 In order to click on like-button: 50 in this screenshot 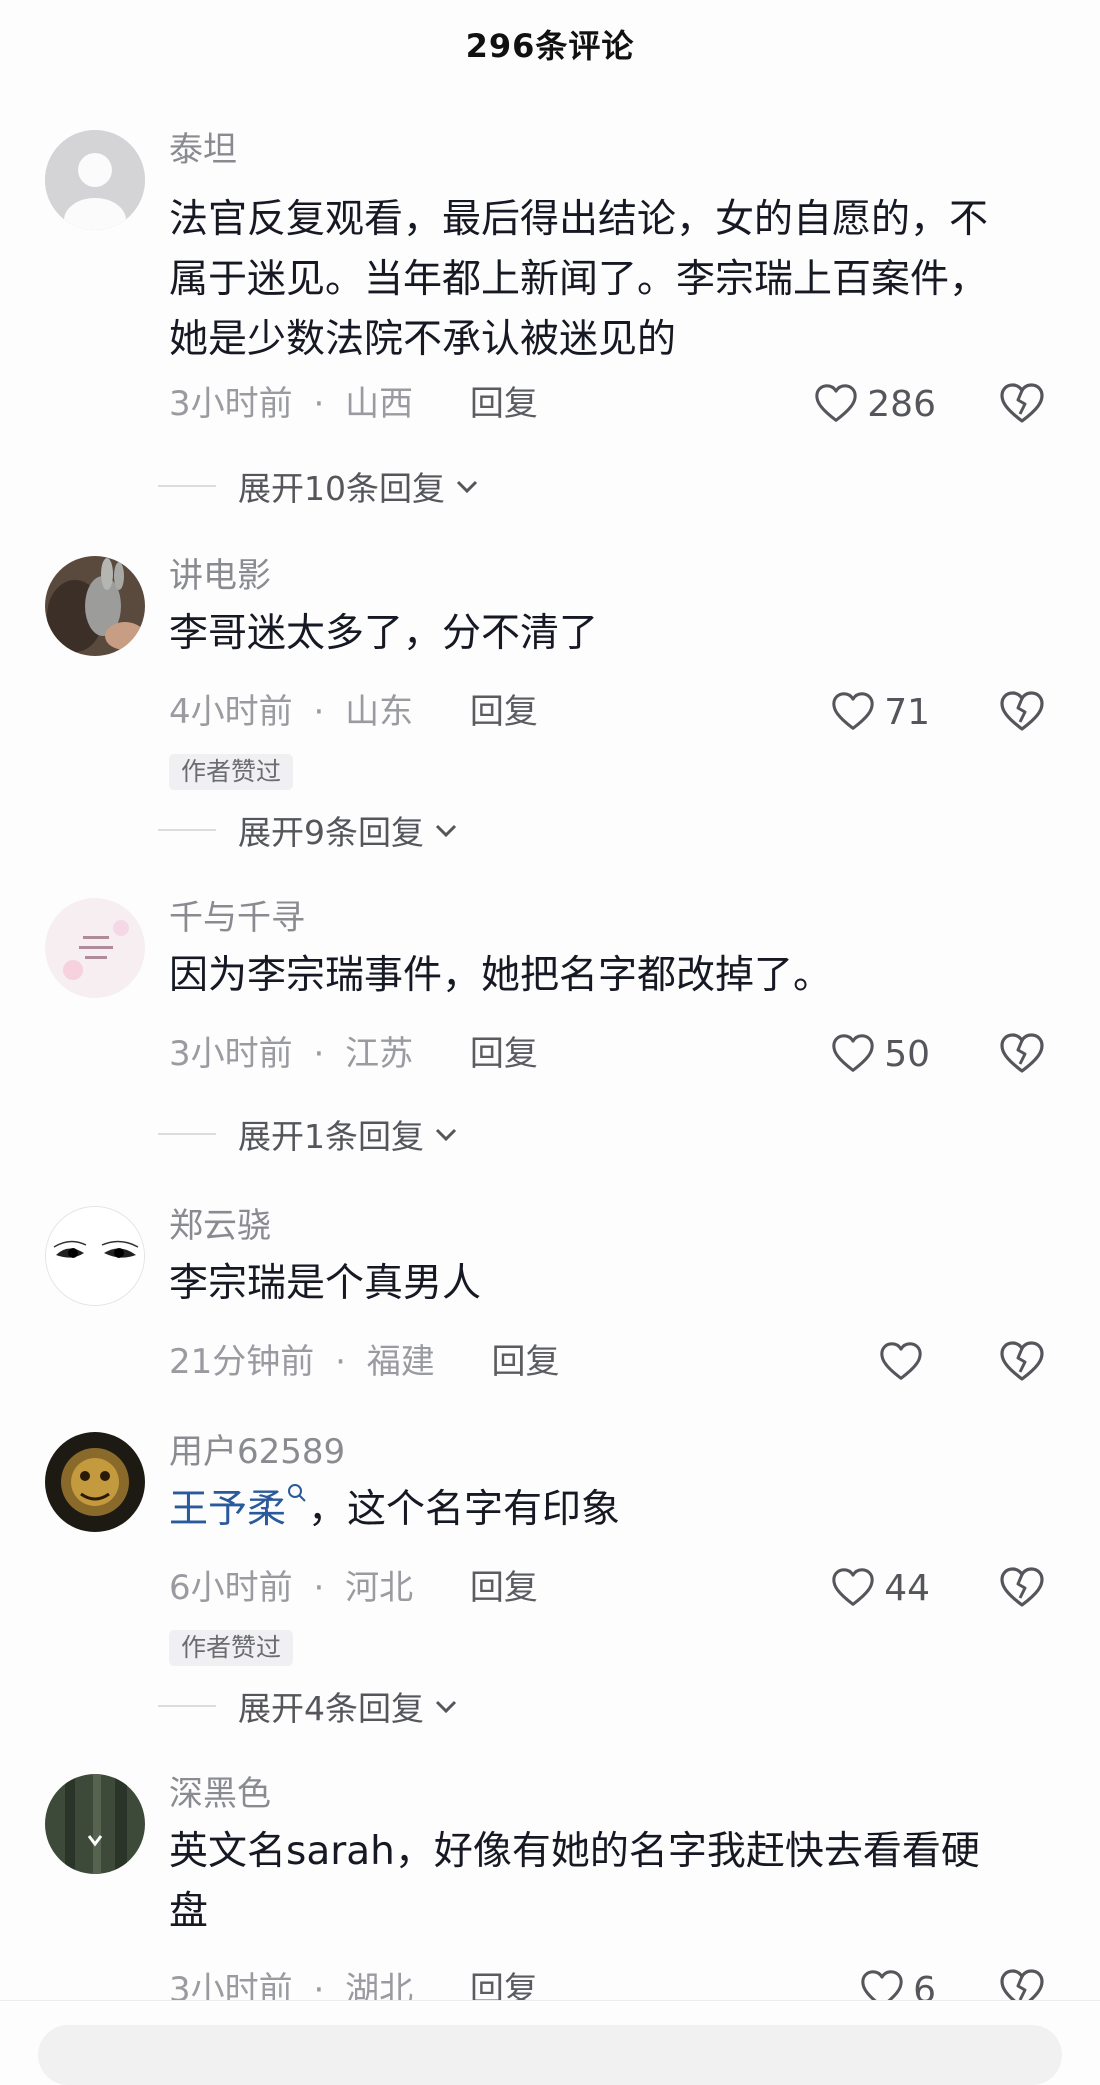, I will do `click(880, 1054)`.